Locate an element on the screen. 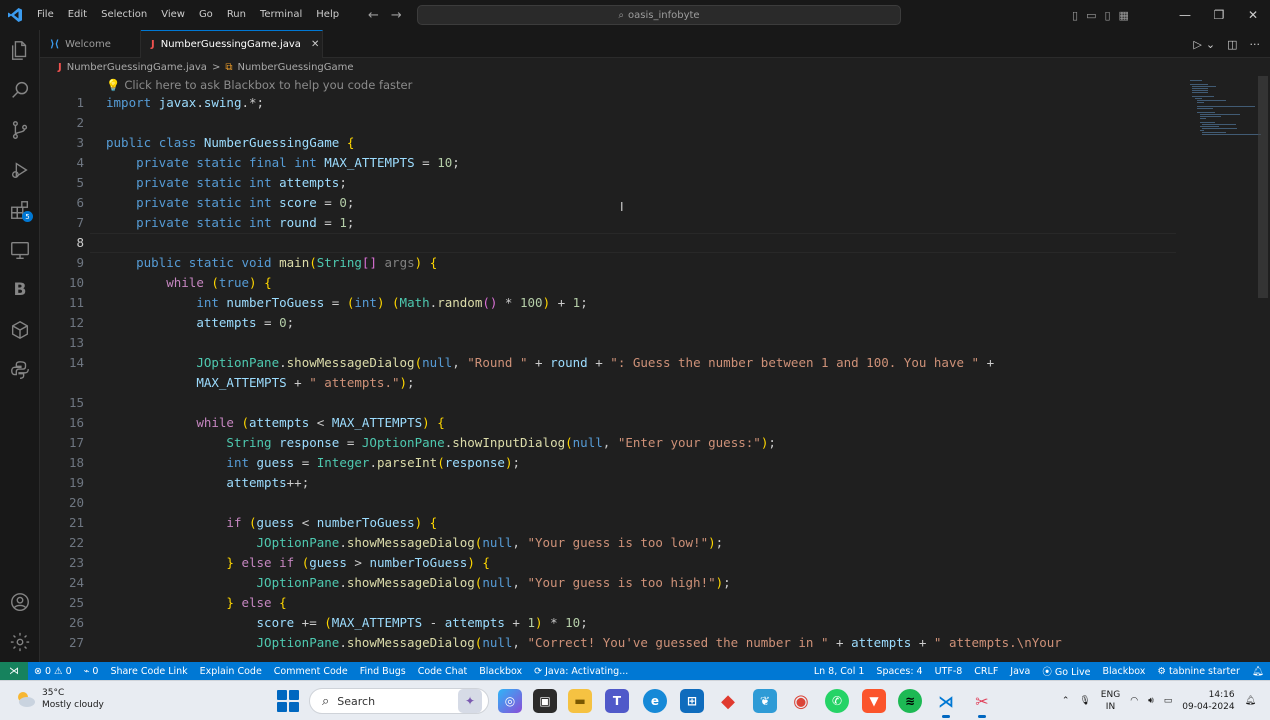 This screenshot has width=1270, height=720. whatsapp-icon: ✆ is located at coordinates (837, 701).